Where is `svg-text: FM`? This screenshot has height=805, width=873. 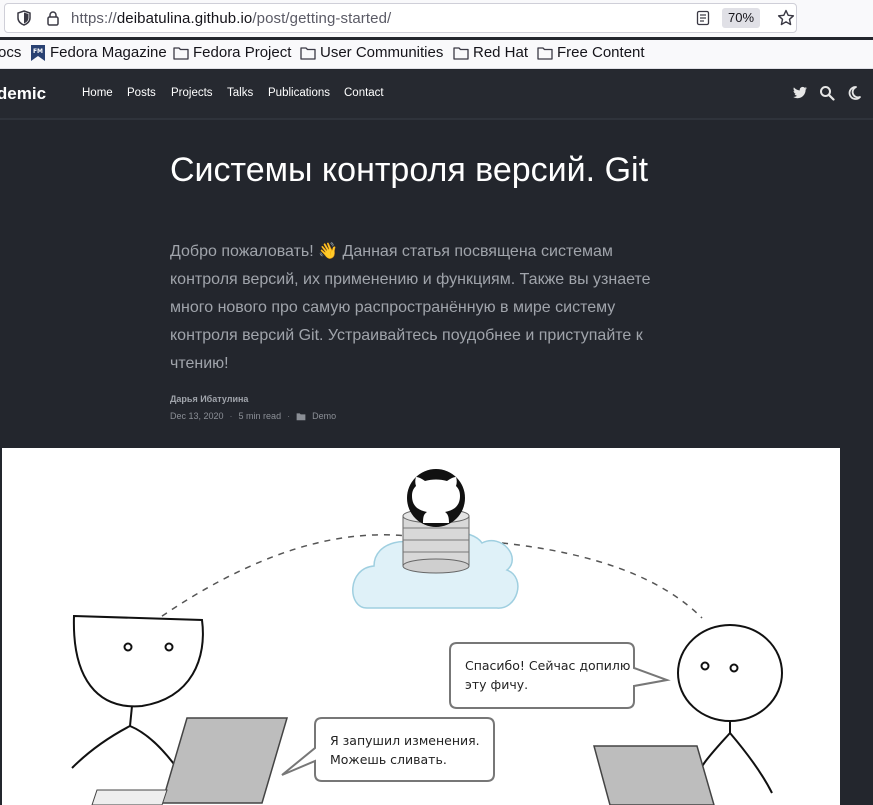
svg-text: FM is located at coordinates (38, 51).